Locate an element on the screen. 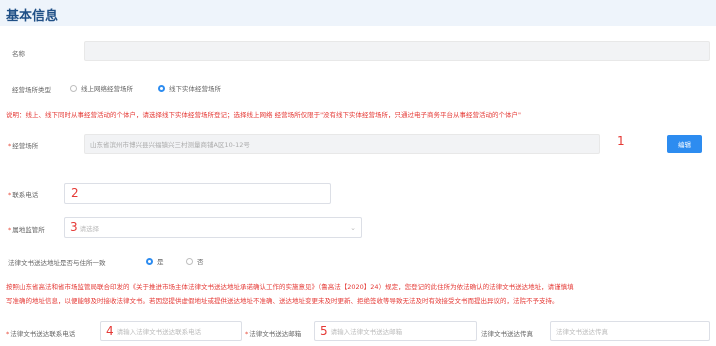 This screenshot has width=716, height=346. radio-yes: 是 is located at coordinates (155, 261).